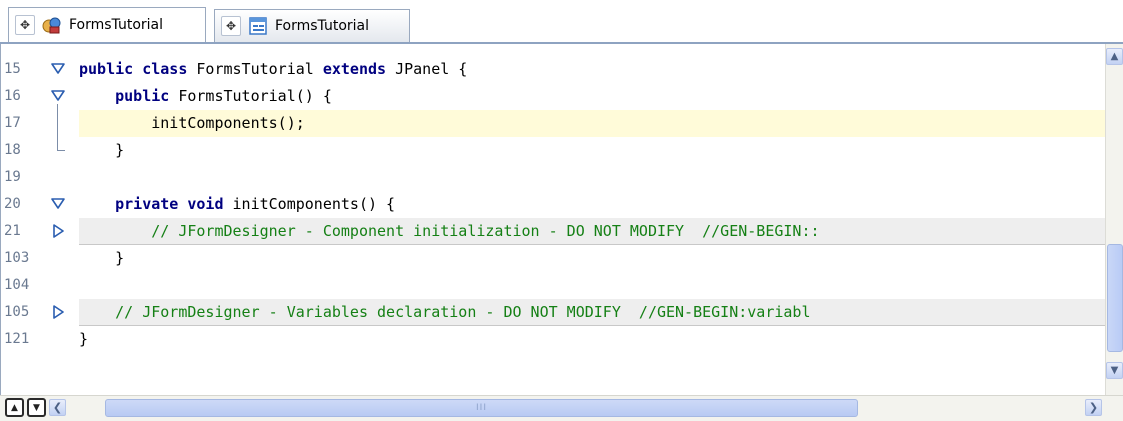 This screenshot has height=421, width=1123. What do you see at coordinates (17, 258) in the screenshot?
I see `line-number: 103` at bounding box center [17, 258].